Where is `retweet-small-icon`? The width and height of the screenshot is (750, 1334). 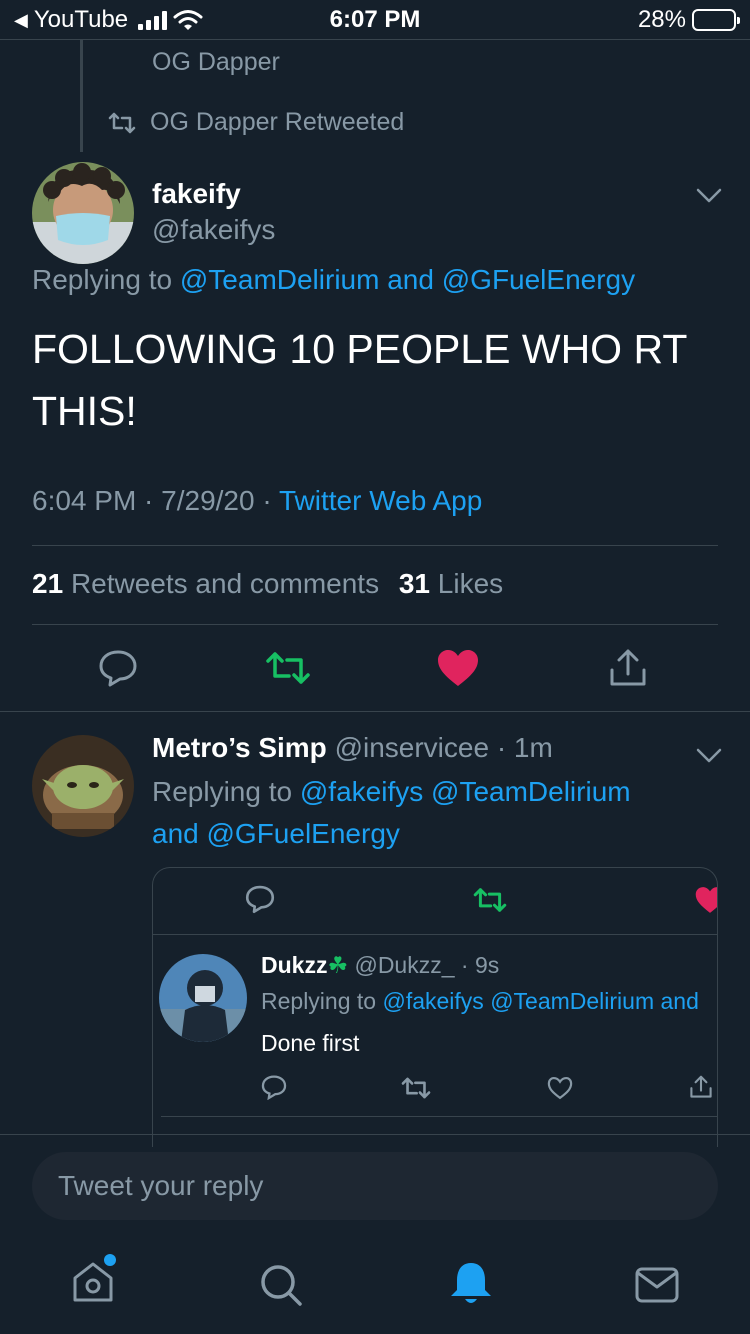
retweet-small-icon is located at coordinates (122, 122).